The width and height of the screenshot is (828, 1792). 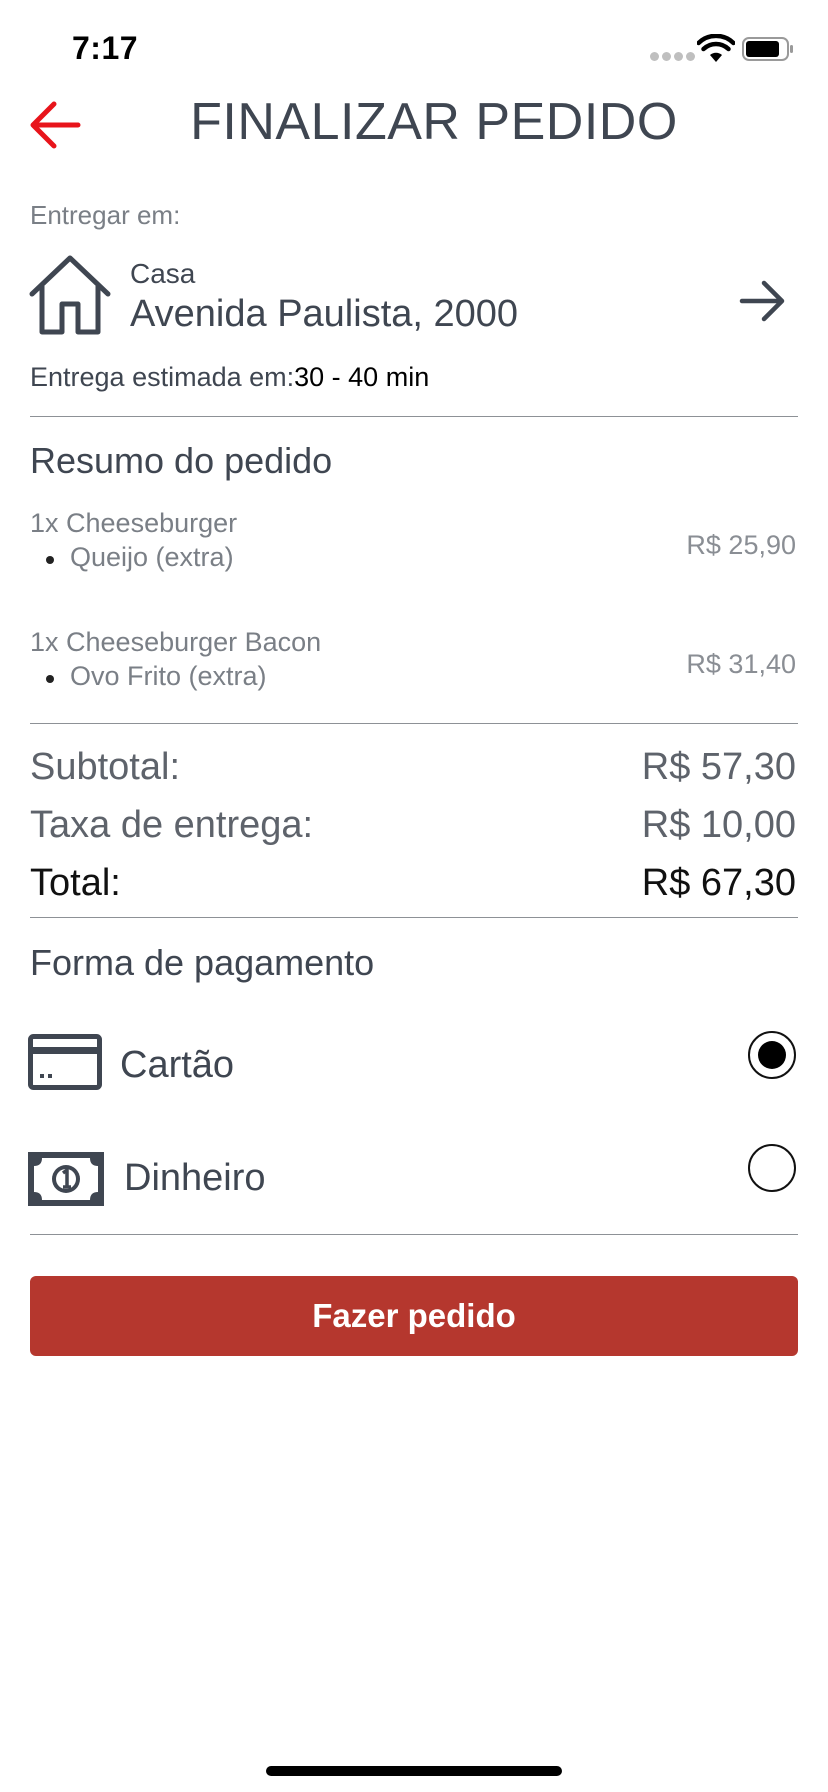 What do you see at coordinates (152, 557) in the screenshot?
I see `order-item-extra: Queijo (extra)` at bounding box center [152, 557].